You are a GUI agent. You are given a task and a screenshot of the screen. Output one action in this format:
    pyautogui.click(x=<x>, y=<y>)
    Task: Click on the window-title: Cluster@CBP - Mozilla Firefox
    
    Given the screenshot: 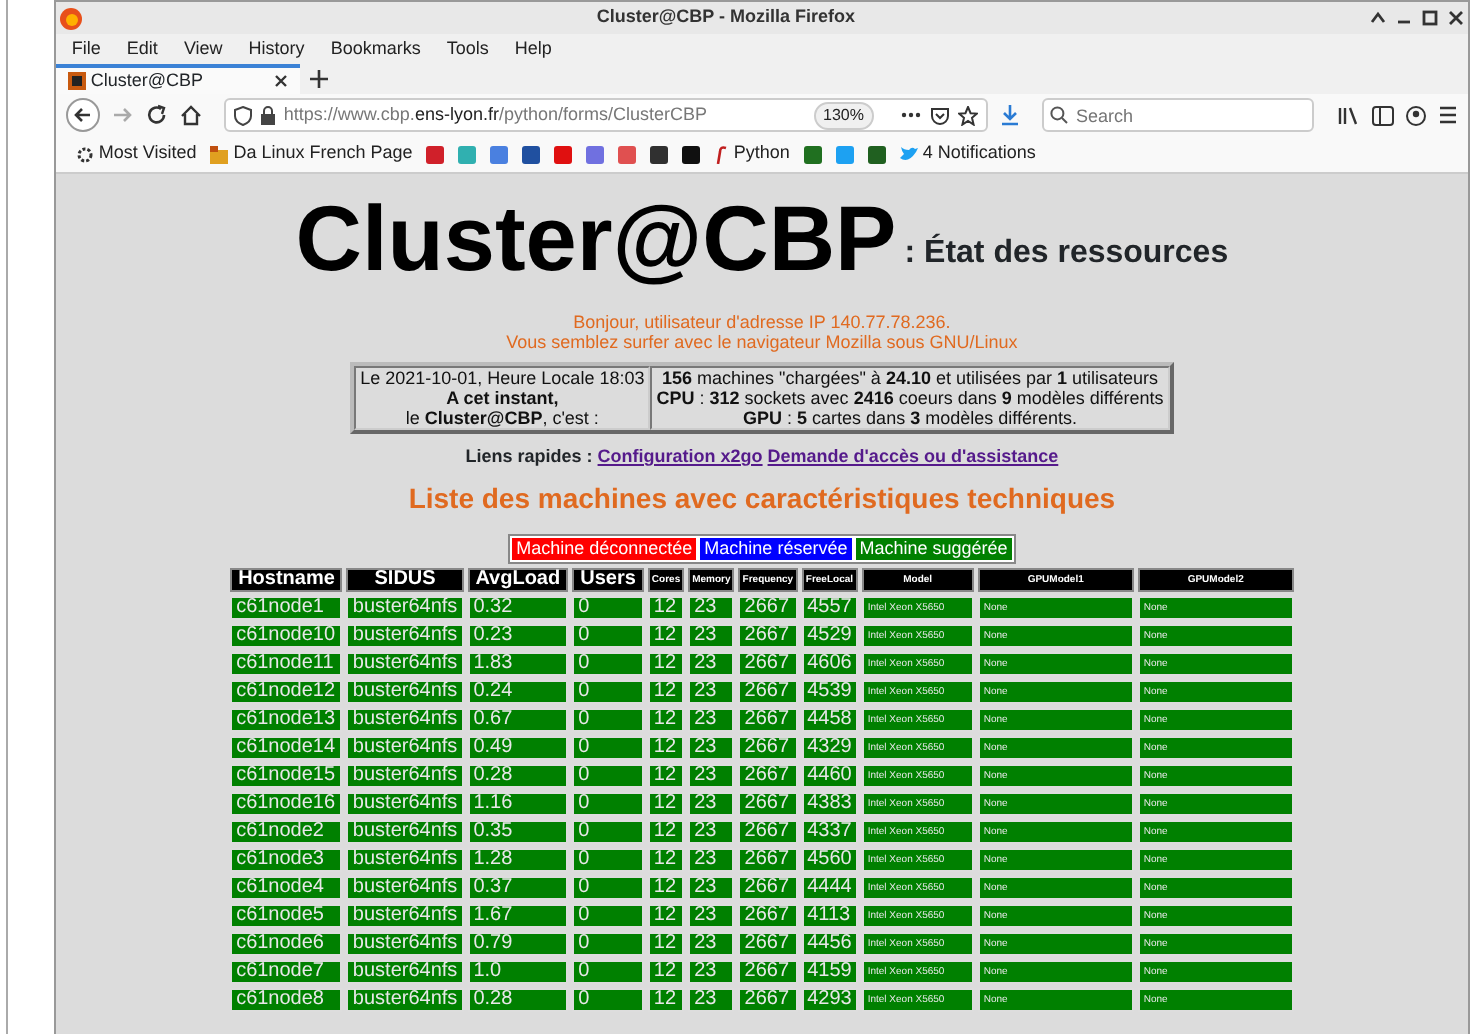 What is the action you would take?
    pyautogui.click(x=726, y=17)
    